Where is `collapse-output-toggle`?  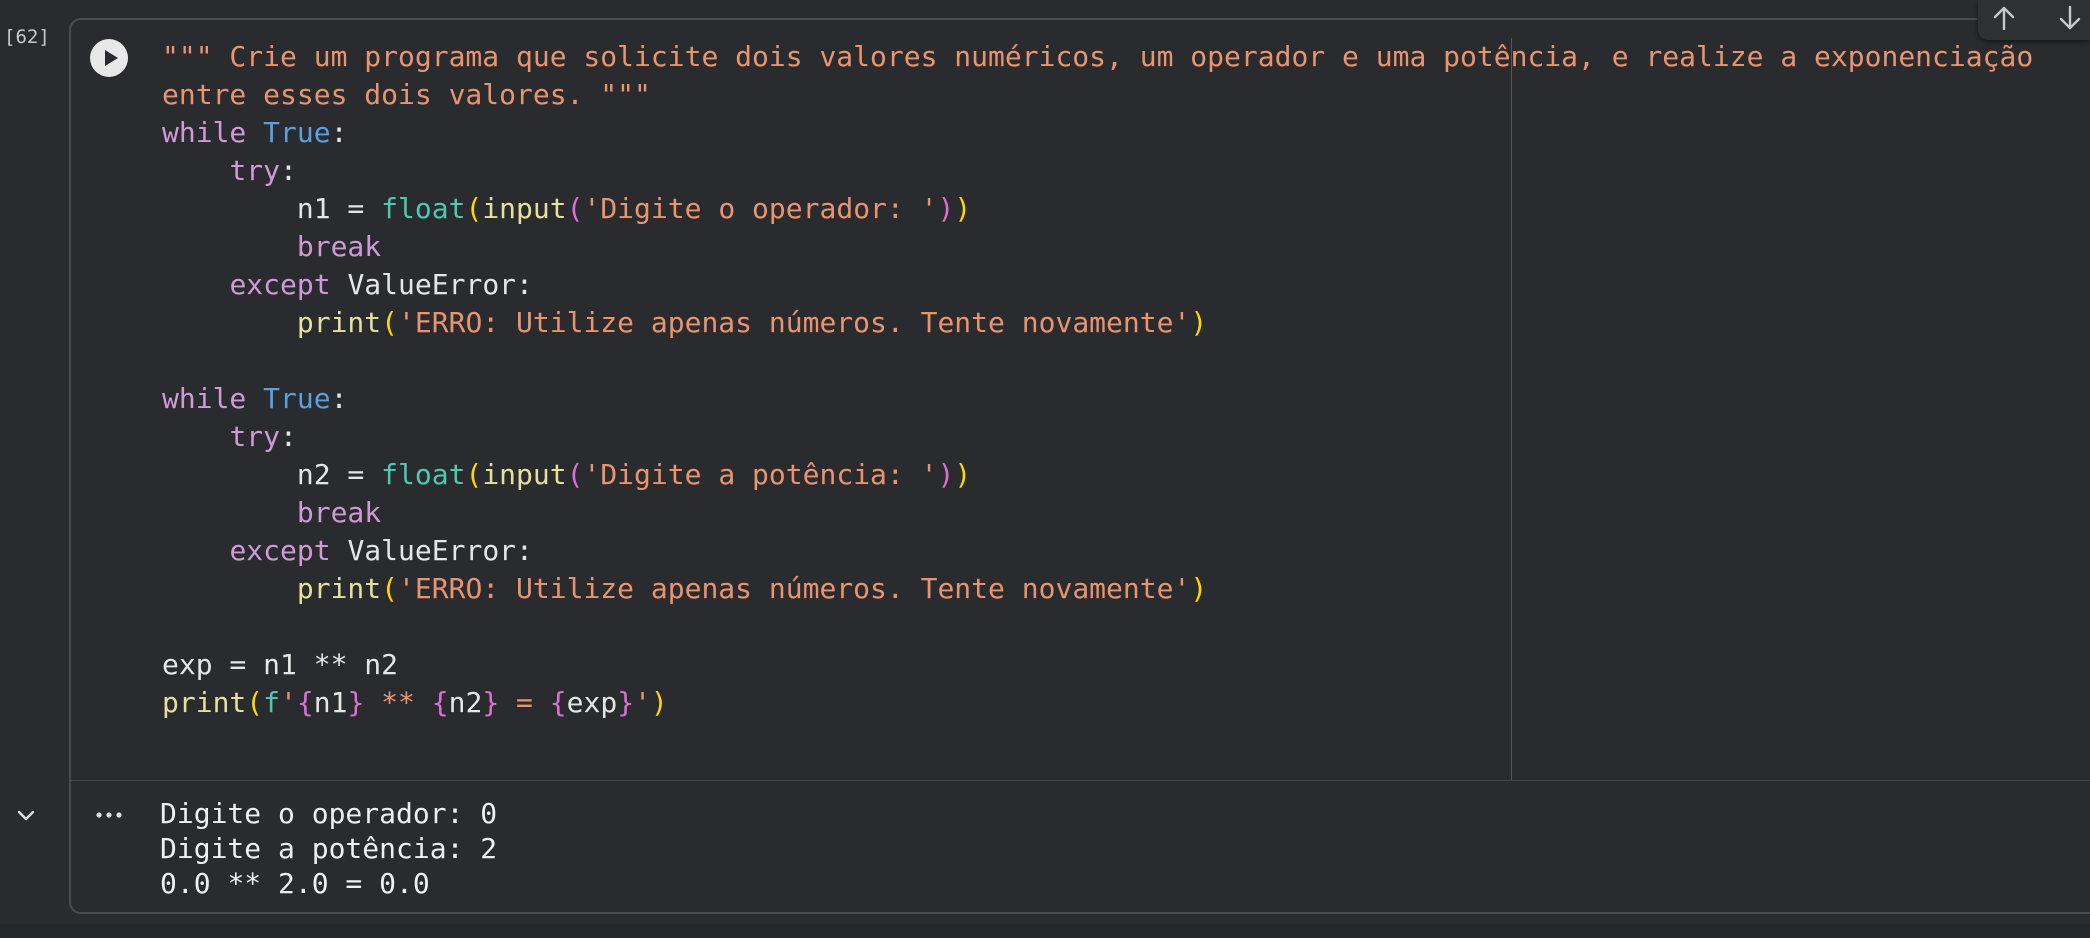
collapse-output-toggle is located at coordinates (26, 815).